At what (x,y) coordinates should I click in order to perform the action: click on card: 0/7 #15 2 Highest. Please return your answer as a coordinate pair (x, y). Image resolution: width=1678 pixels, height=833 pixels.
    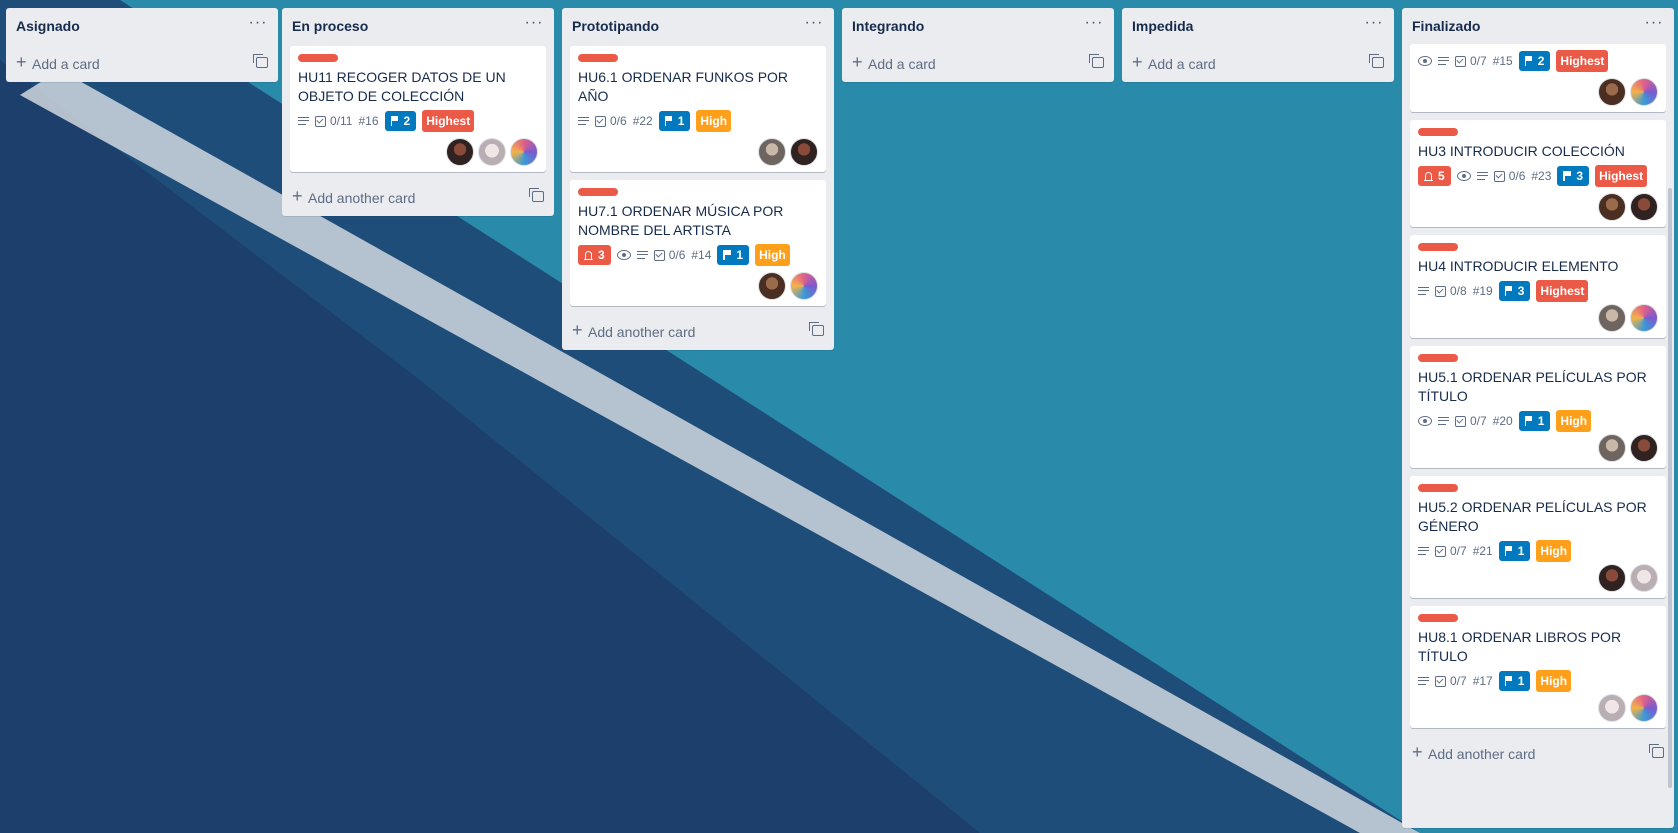
    Looking at the image, I should click on (1538, 78).